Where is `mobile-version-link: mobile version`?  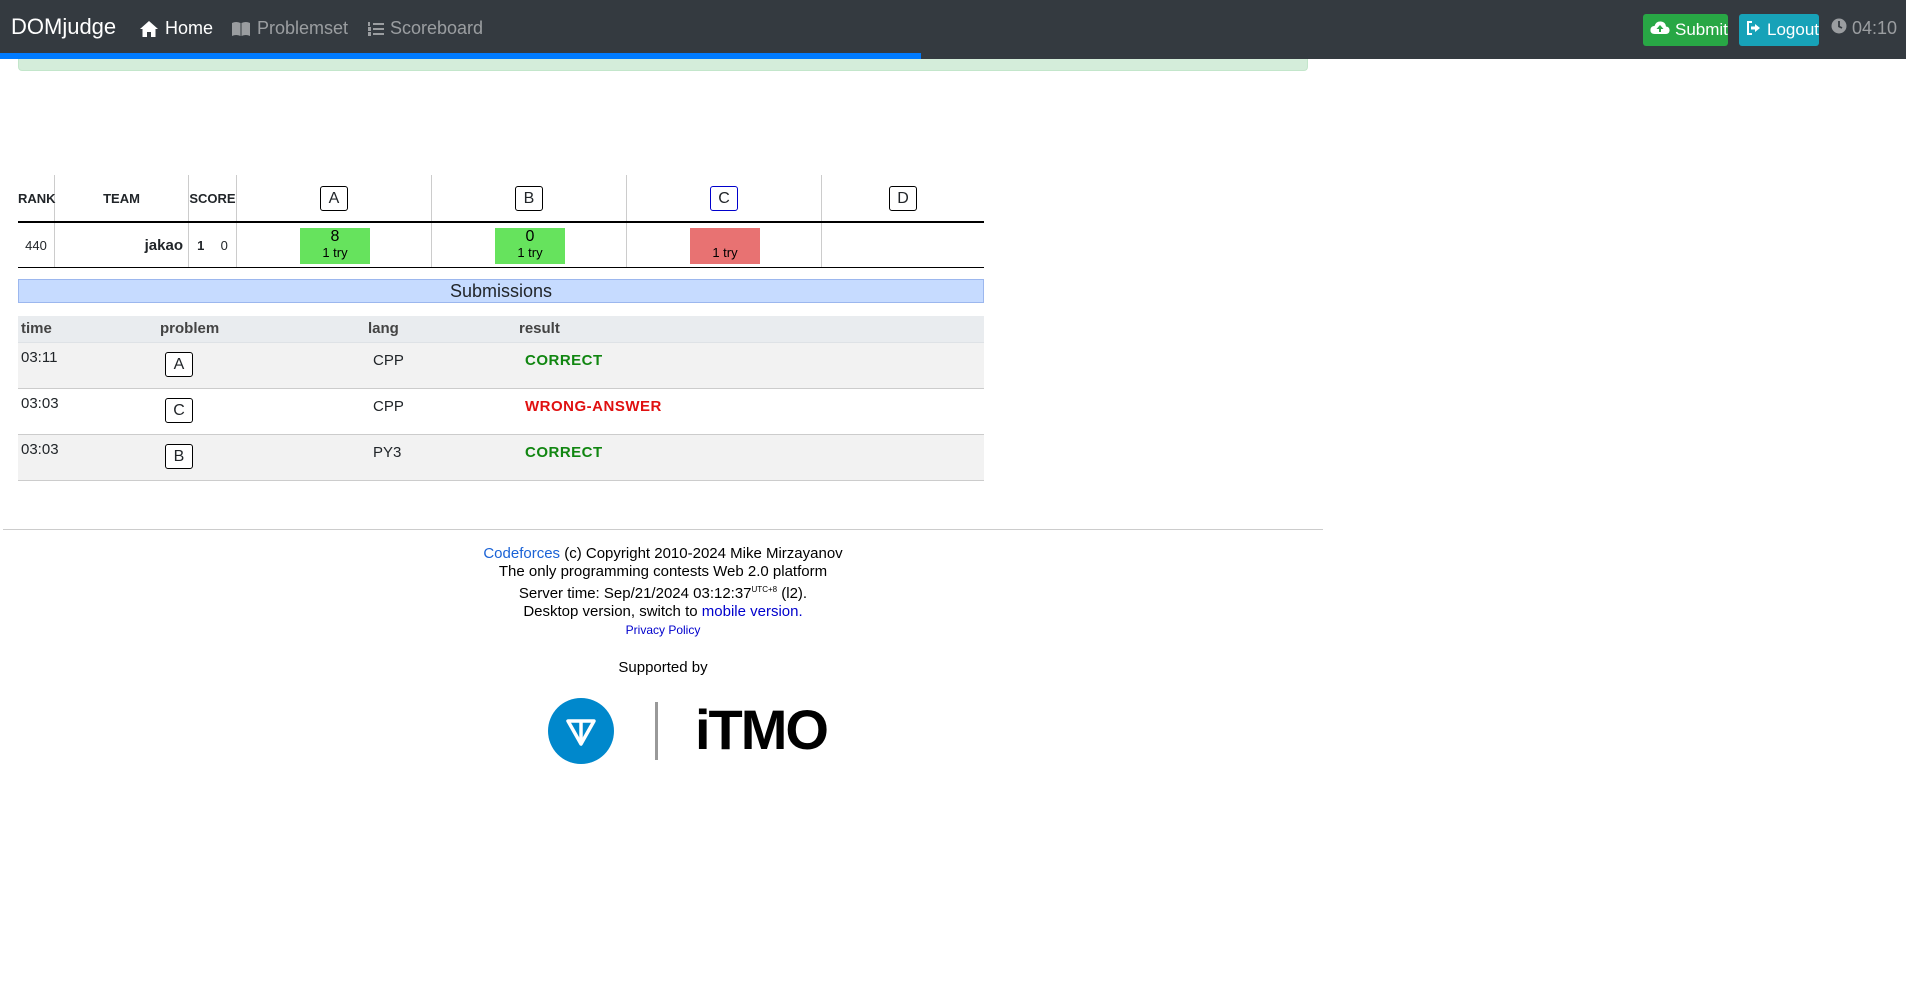 mobile-version-link: mobile version is located at coordinates (750, 611).